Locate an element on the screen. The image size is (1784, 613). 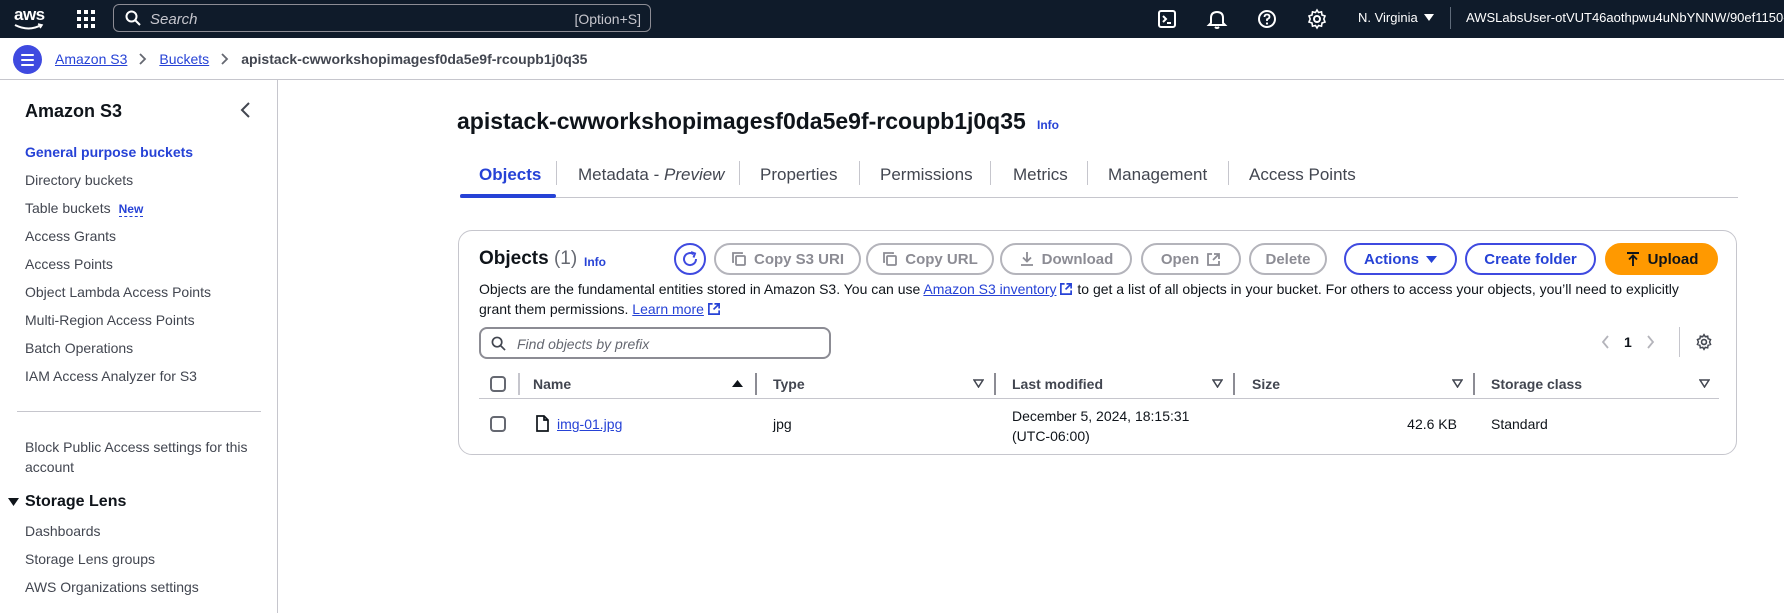
storage-lens-section-toggle: Storage Lens is located at coordinates (67, 502).